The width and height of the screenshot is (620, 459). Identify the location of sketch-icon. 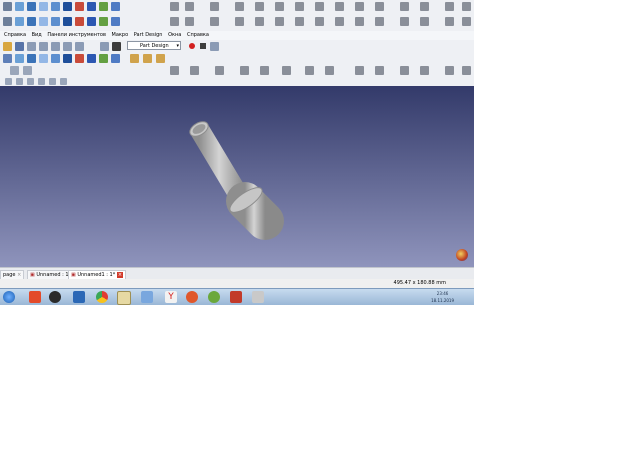
(14, 70).